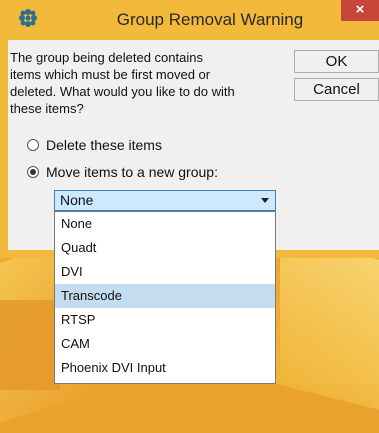 The width and height of the screenshot is (379, 433). What do you see at coordinates (360, 10) in the screenshot?
I see `close-button: ×` at bounding box center [360, 10].